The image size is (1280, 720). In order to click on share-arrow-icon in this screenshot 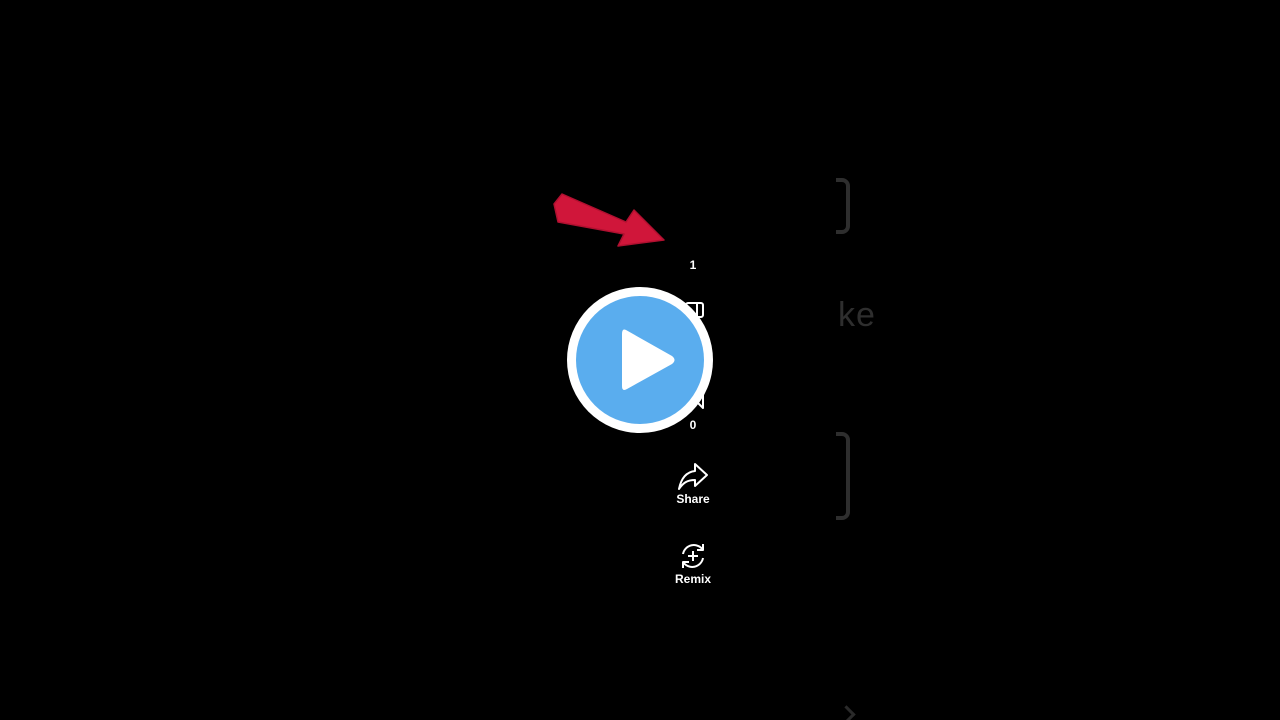, I will do `click(693, 476)`.